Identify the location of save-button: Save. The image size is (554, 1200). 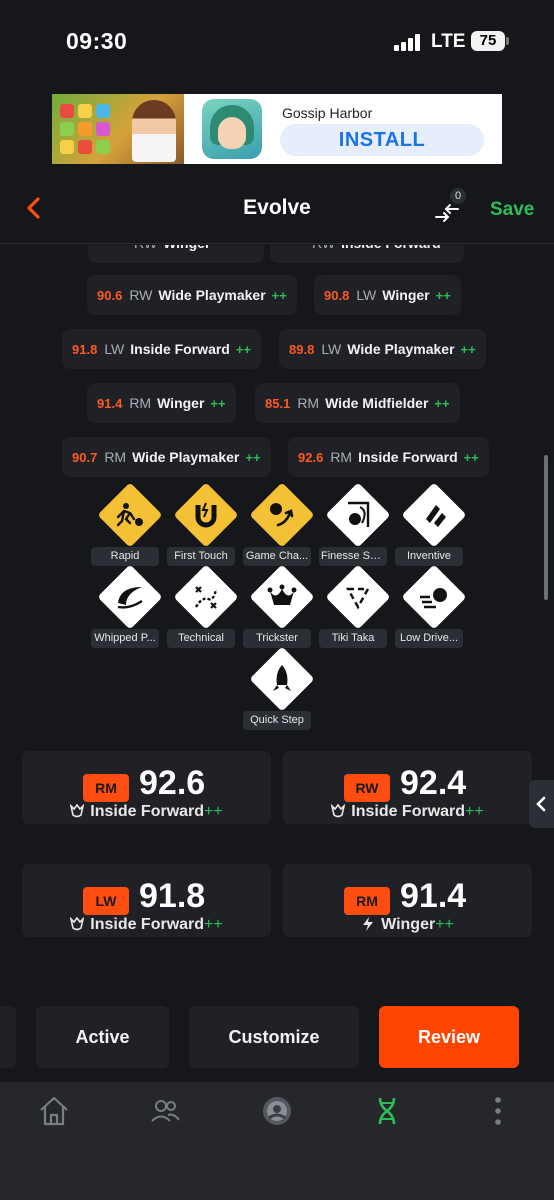
(512, 210).